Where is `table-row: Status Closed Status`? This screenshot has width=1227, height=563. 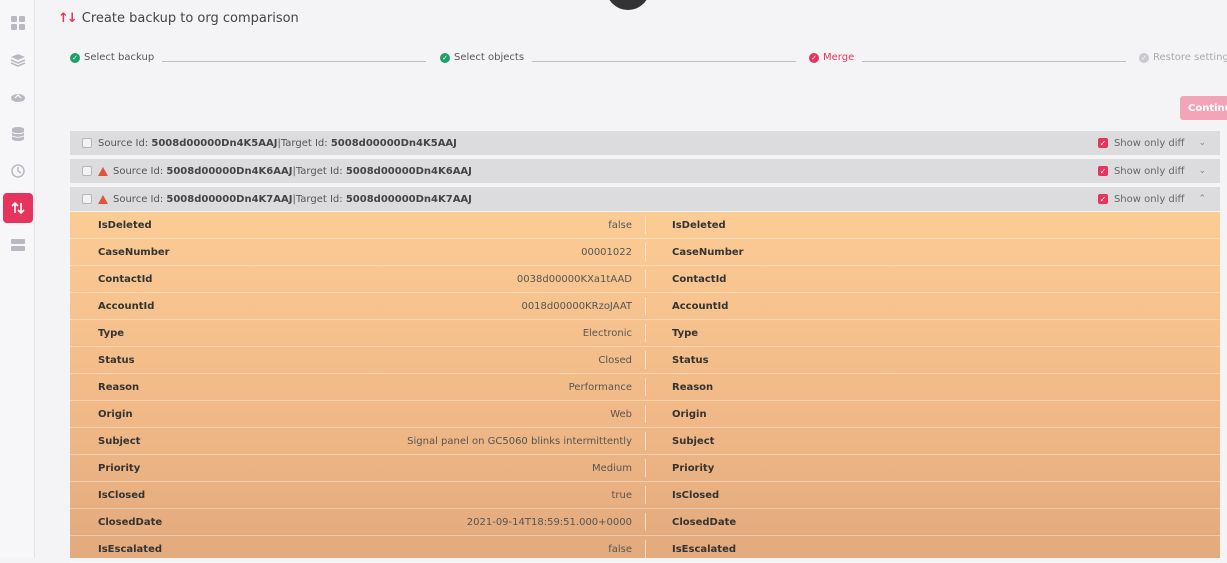
table-row: Status Closed Status is located at coordinates (645, 360).